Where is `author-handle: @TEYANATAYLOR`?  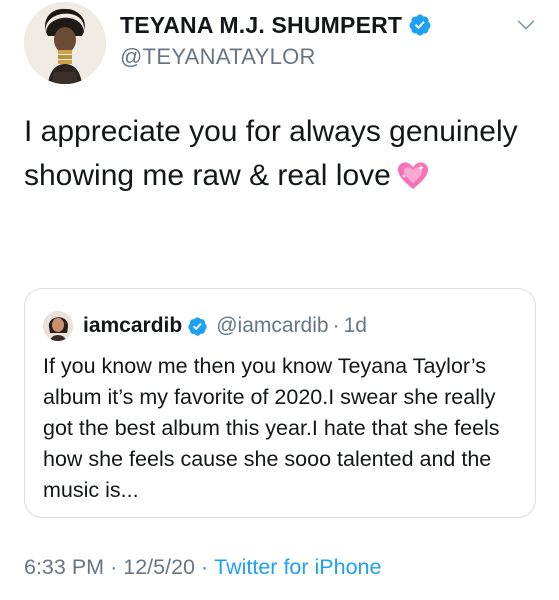 author-handle: @TEYANATAYLOR is located at coordinates (276, 57).